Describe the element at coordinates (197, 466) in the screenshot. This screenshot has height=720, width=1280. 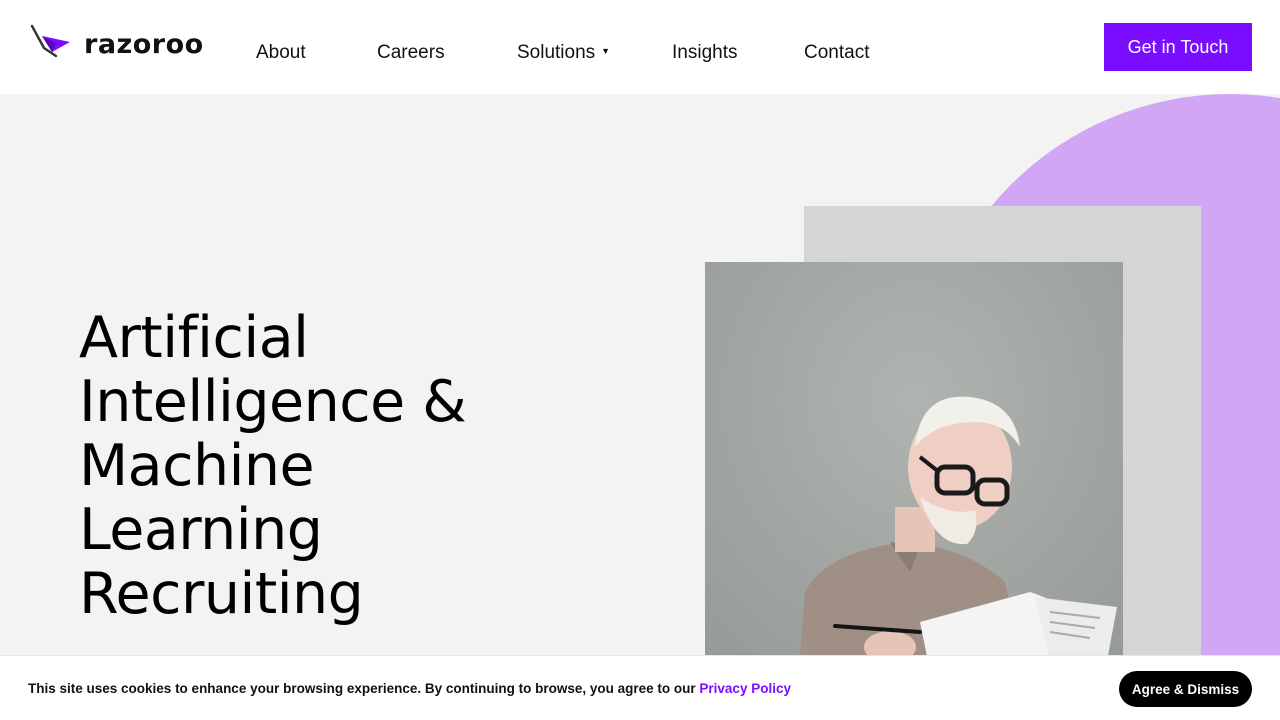
I see `headline-line: Machine` at that location.